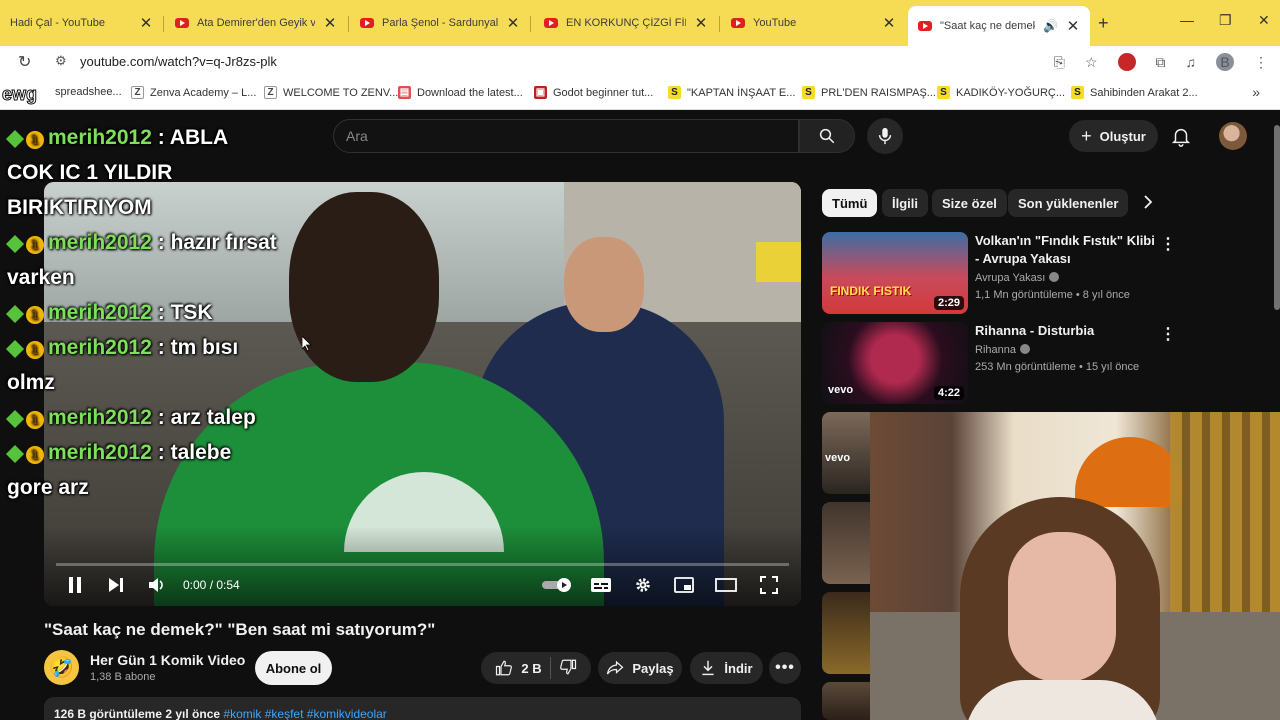 This screenshot has width=1280, height=720. What do you see at coordinates (895, 273) in the screenshot?
I see `video-thumbnail: FINDIK FISTIK 2:29` at bounding box center [895, 273].